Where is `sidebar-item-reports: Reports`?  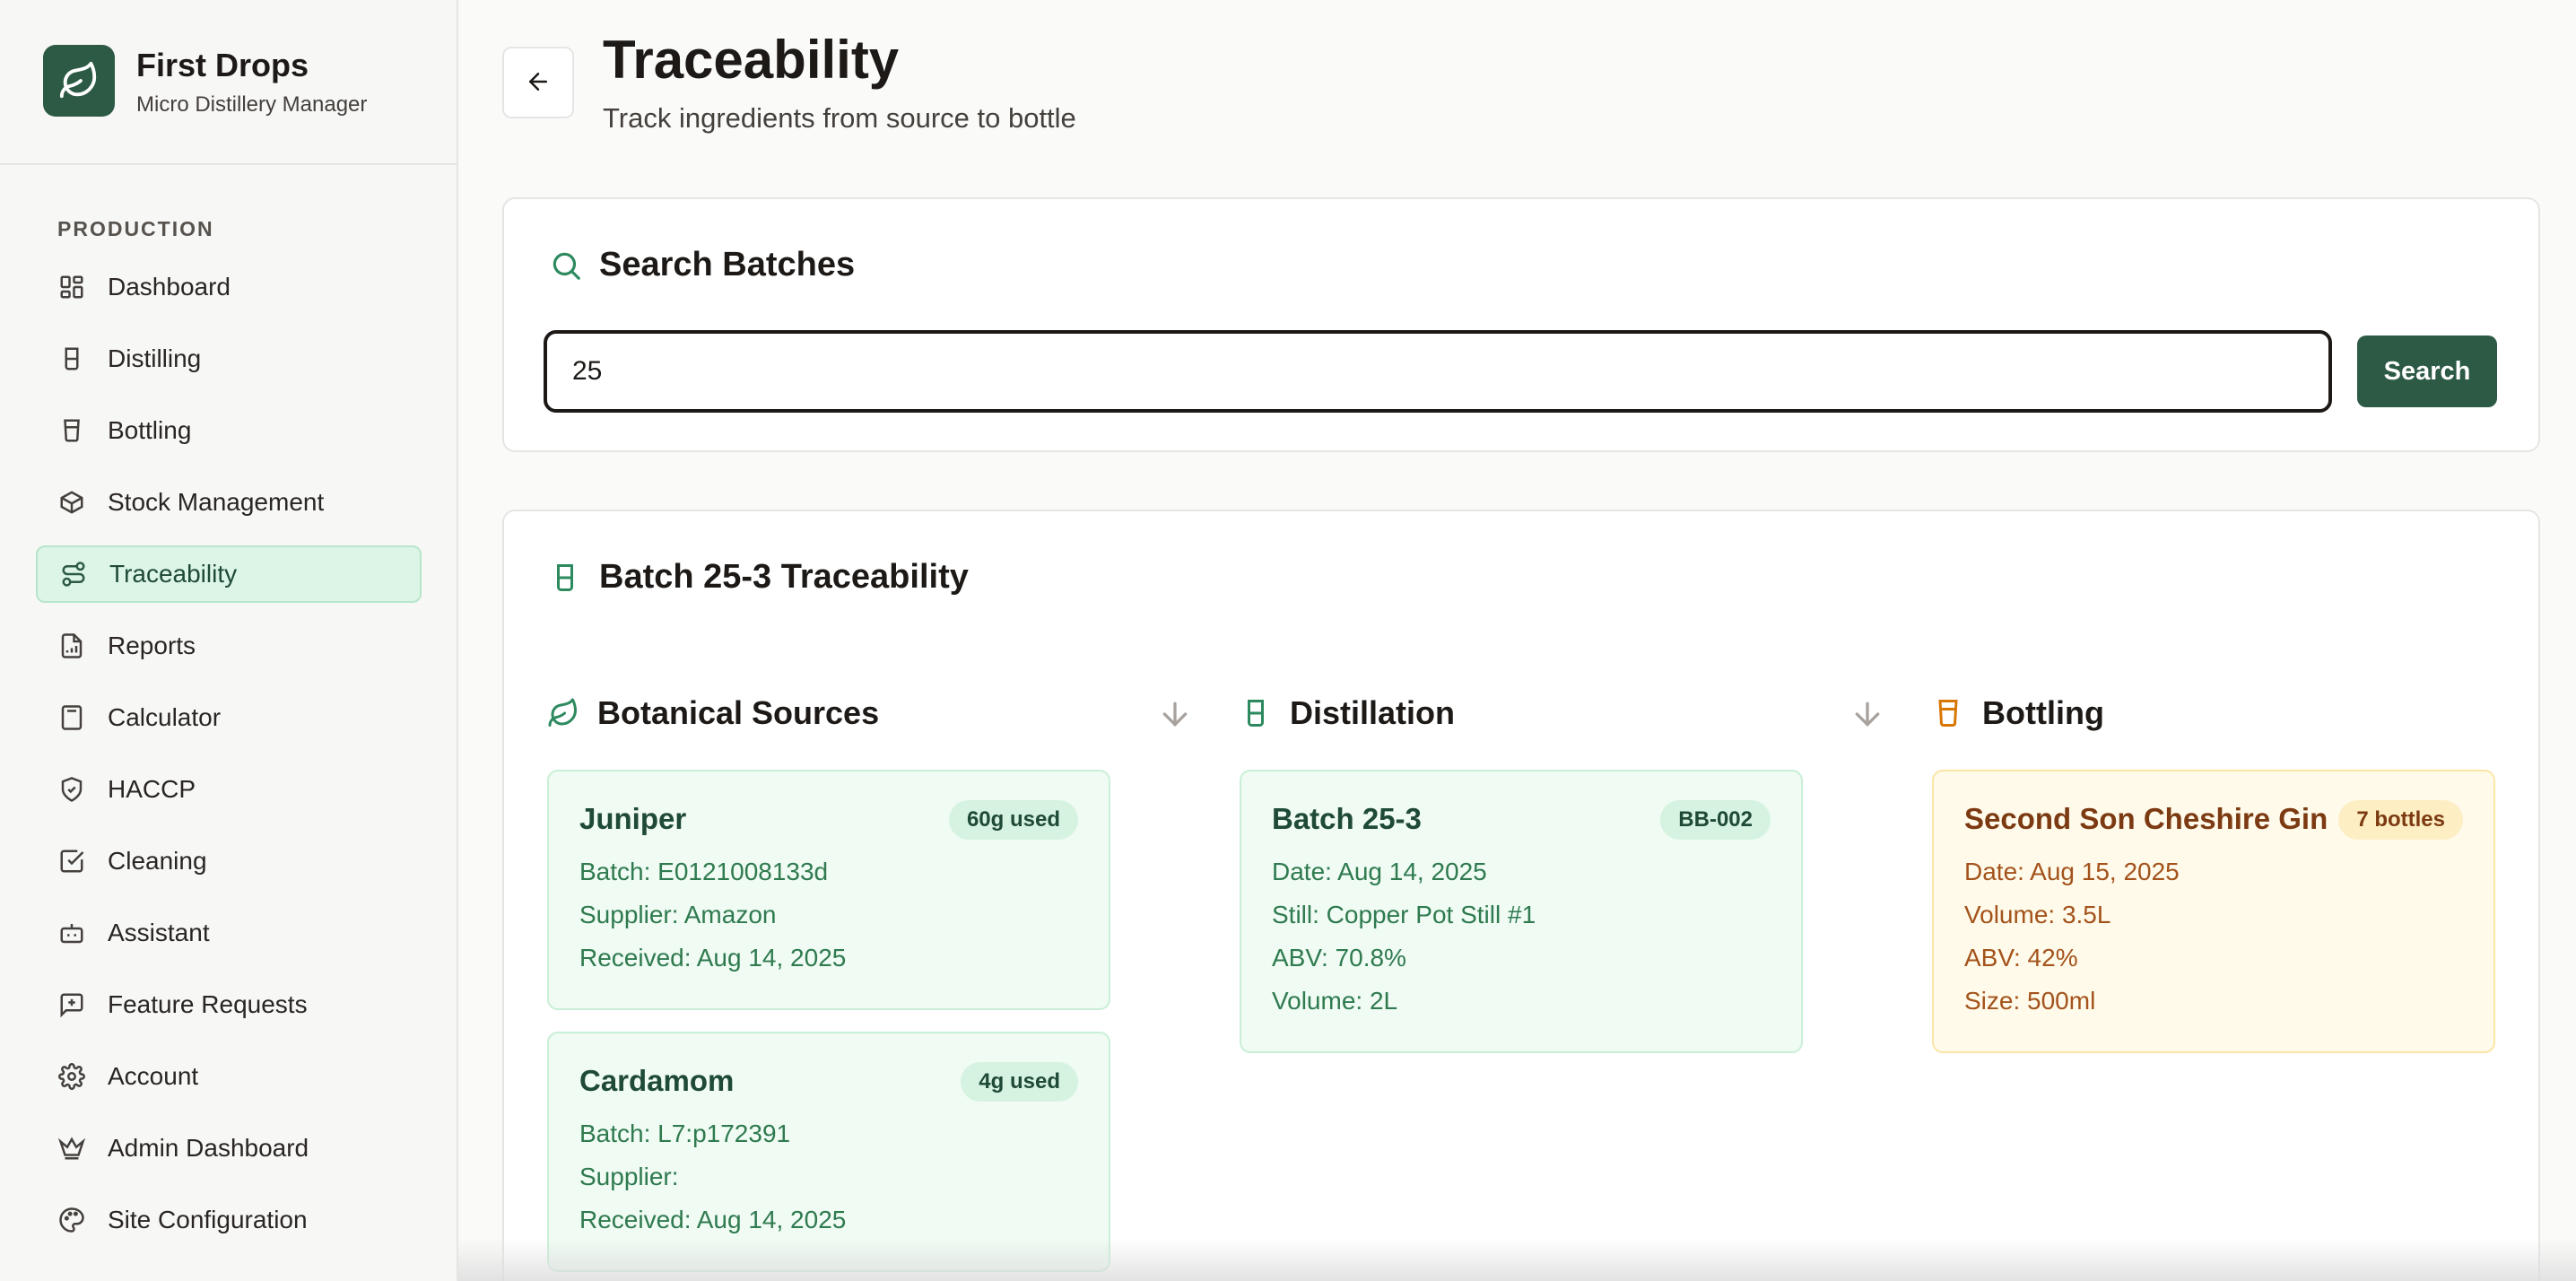 sidebar-item-reports: Reports is located at coordinates (229, 646).